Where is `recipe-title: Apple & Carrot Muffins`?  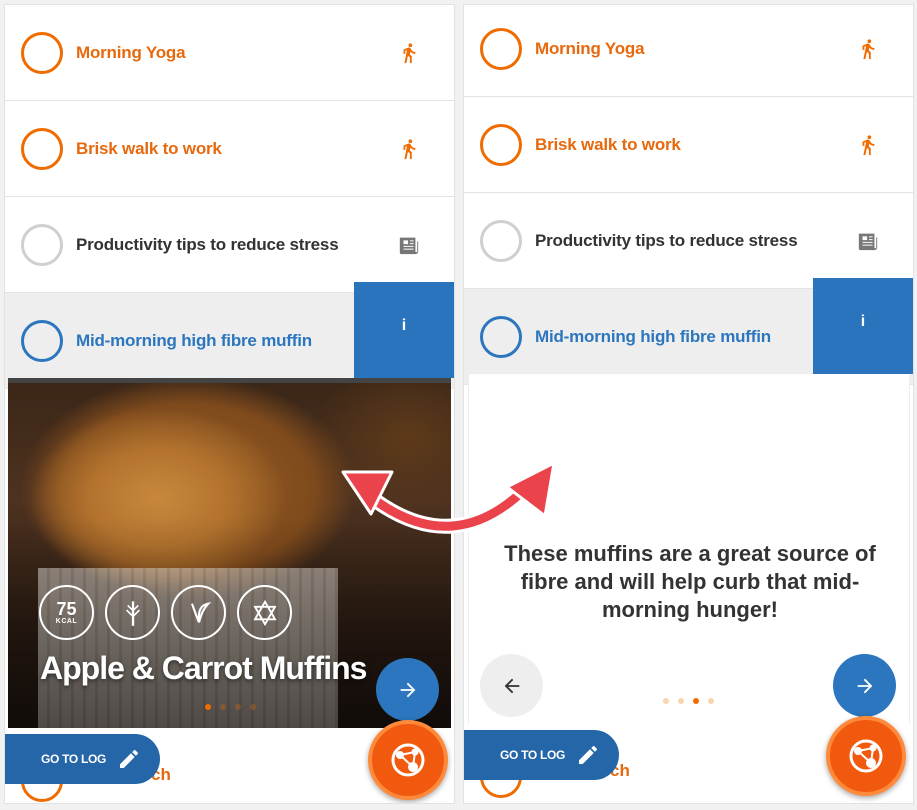 recipe-title: Apple & Carrot Muffins is located at coordinates (203, 668).